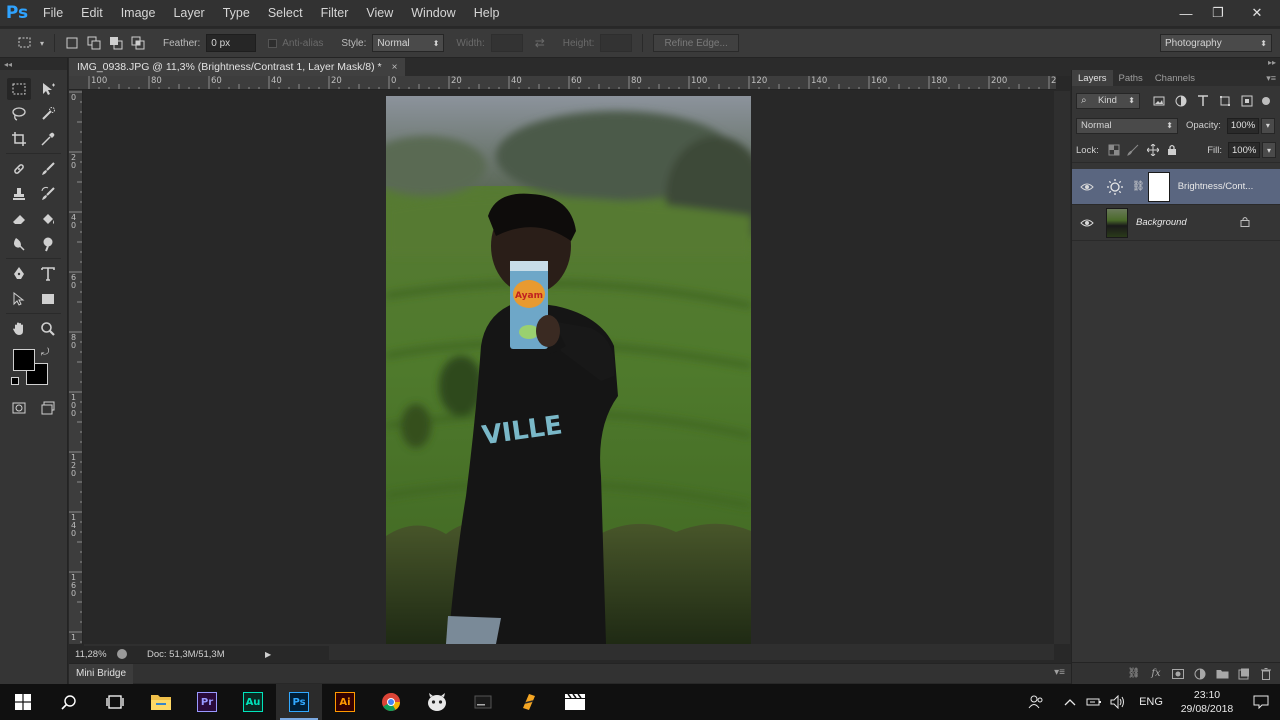  What do you see at coordinates (408, 43) in the screenshot?
I see `style-select: Normal ⬍` at bounding box center [408, 43].